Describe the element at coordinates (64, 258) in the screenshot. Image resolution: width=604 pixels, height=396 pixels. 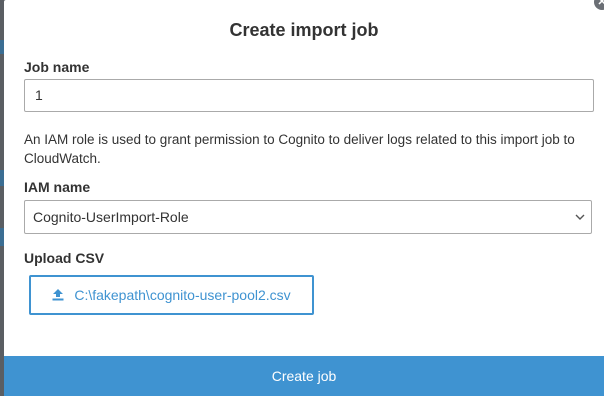
I see `upload-csv-label: Upload CSV` at that location.